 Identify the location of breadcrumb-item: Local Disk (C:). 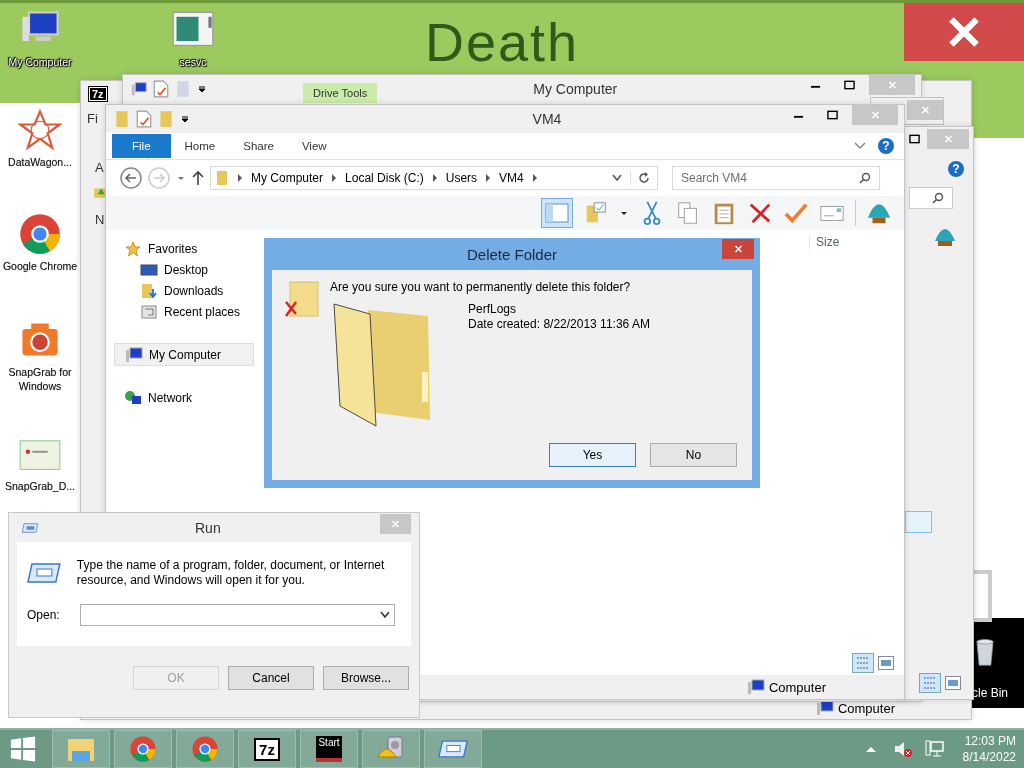
(384, 178).